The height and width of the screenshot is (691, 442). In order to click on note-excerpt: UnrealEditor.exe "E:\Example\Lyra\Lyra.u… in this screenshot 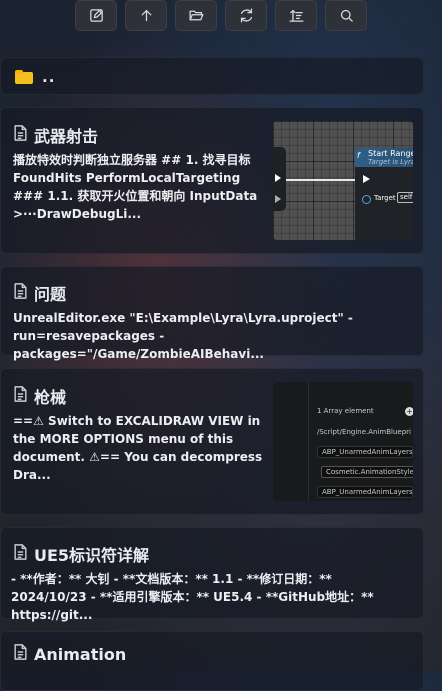, I will do `click(183, 336)`.